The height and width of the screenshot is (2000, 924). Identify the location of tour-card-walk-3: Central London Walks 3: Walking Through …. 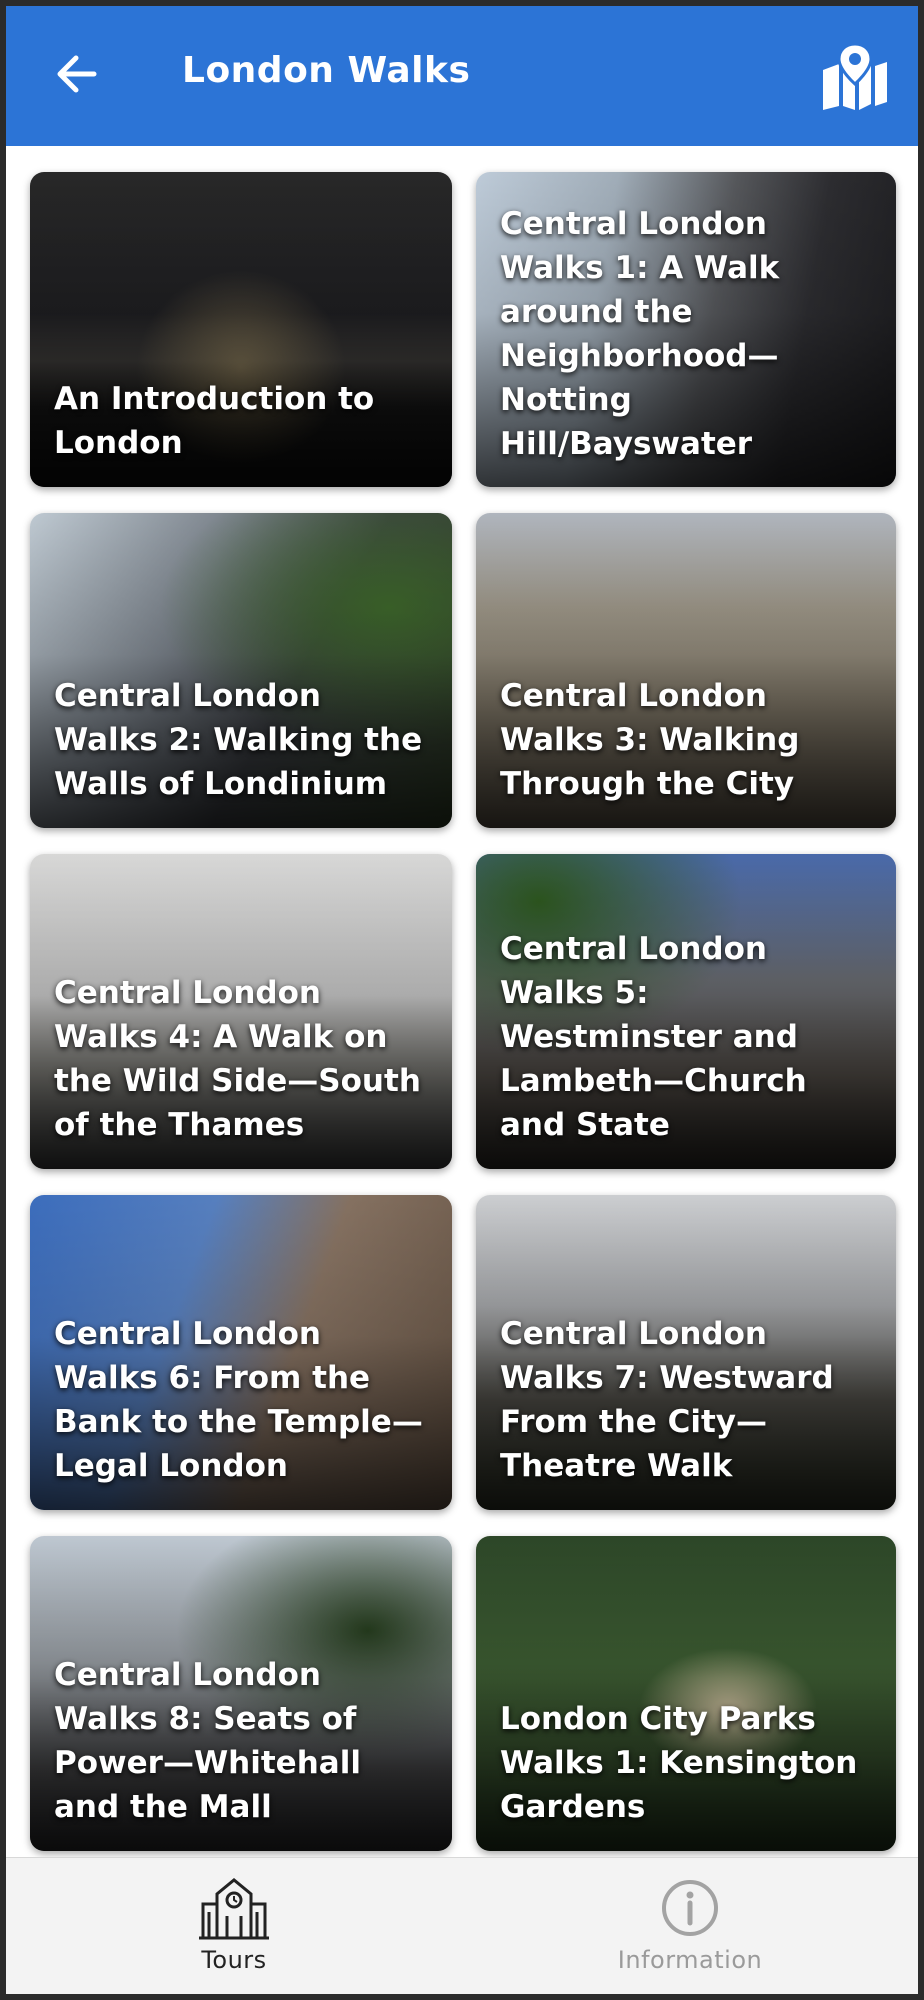
(686, 670).